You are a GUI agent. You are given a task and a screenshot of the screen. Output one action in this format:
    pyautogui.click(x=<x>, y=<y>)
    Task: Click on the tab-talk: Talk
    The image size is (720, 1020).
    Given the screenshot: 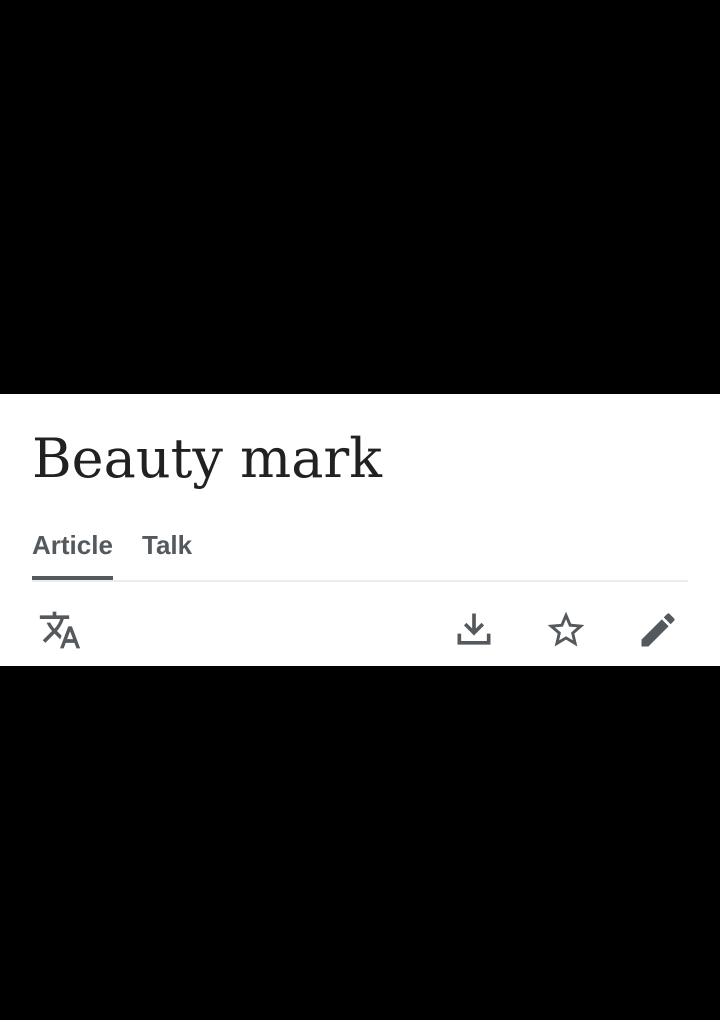 What is the action you would take?
    pyautogui.click(x=167, y=549)
    